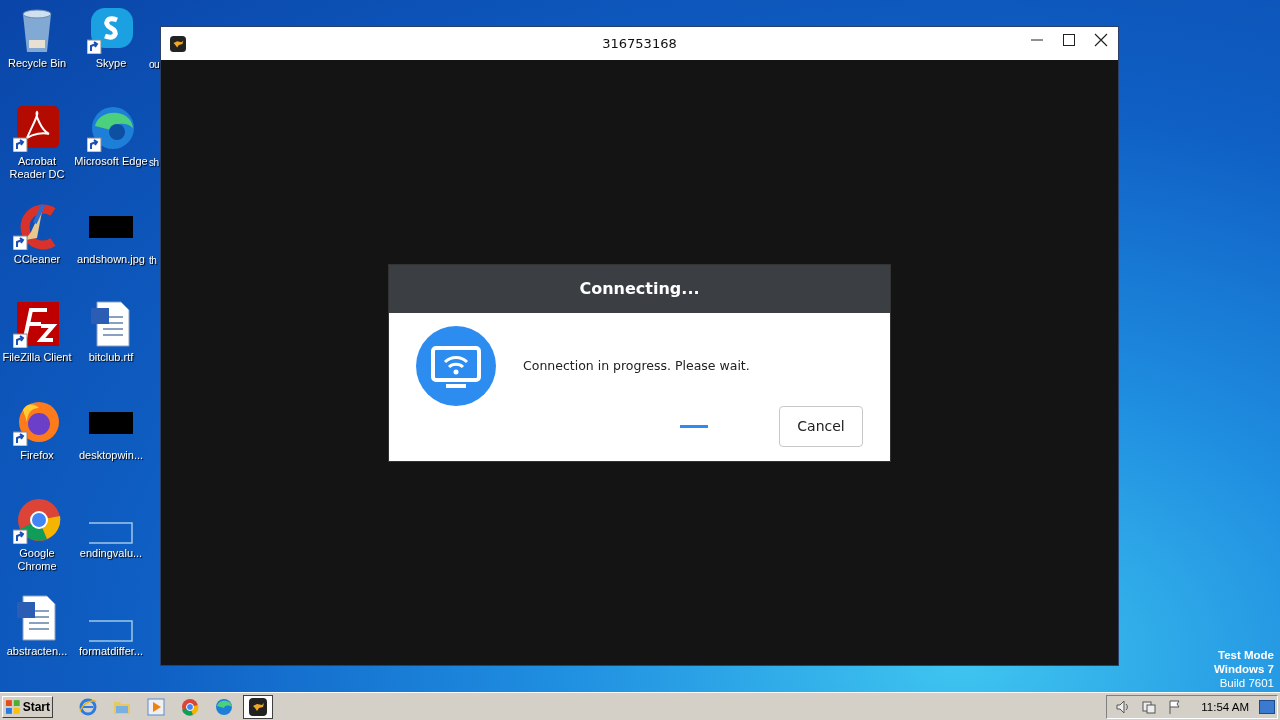 The image size is (1280, 720). Describe the element at coordinates (37, 168) in the screenshot. I see `icon-label: Acrobat Reader DC` at that location.